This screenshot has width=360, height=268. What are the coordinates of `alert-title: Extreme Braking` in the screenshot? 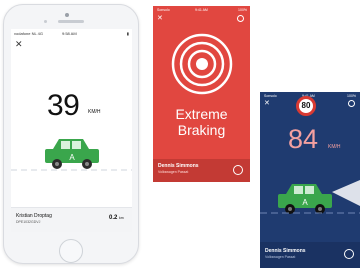 It's located at (201, 122).